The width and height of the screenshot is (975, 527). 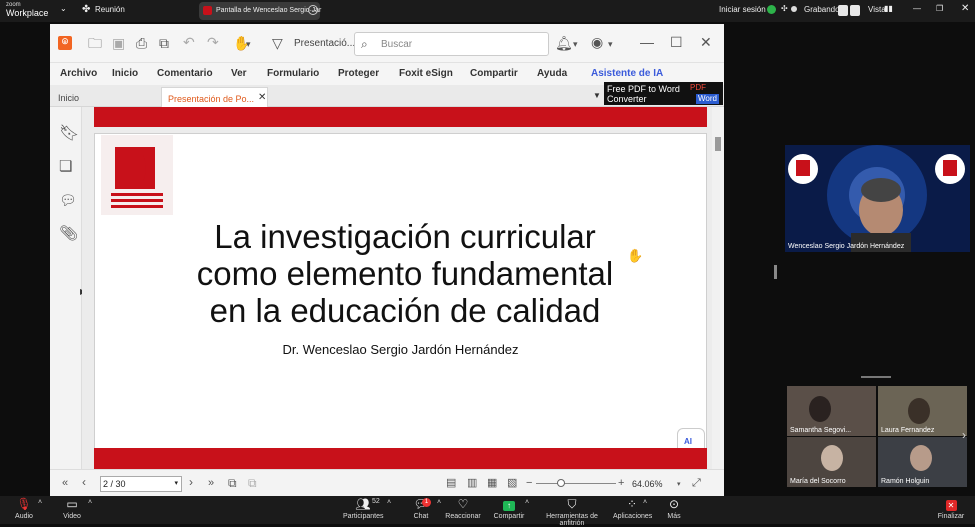 I want to click on tab-list-icon: ▼, so click(x=597, y=95).